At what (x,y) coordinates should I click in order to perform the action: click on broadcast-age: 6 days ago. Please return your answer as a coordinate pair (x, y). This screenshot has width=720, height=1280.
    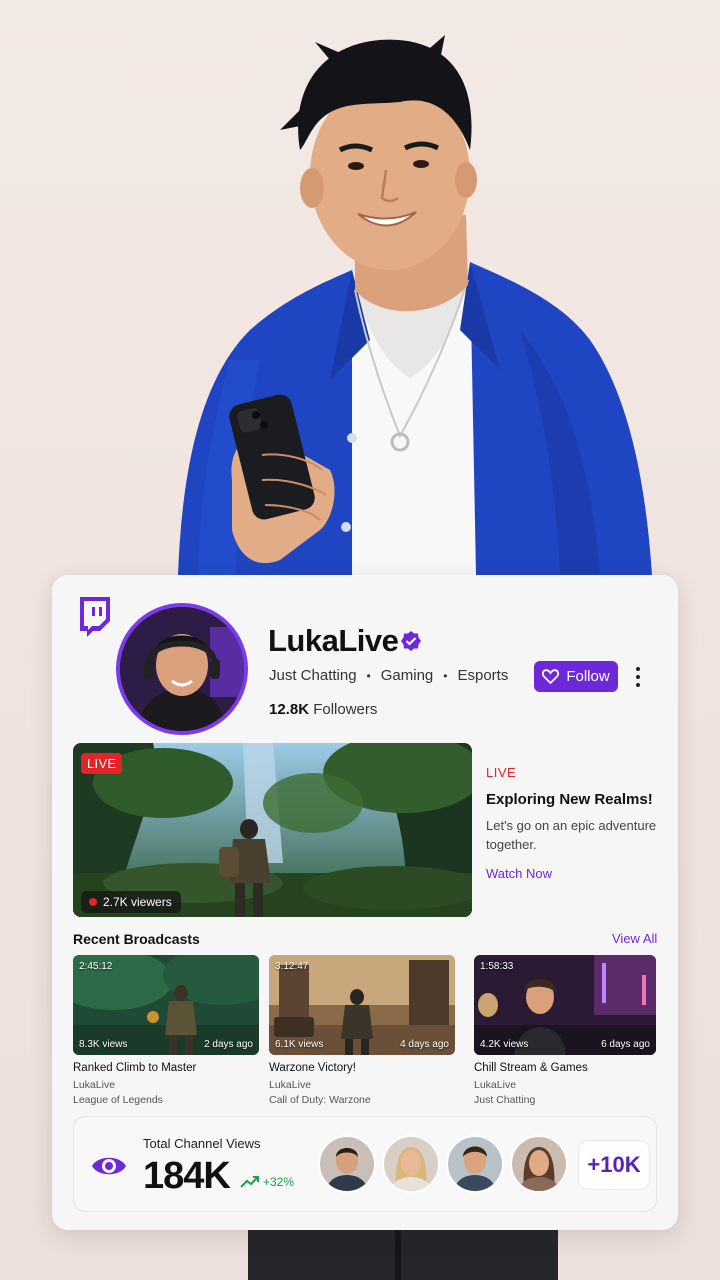
    Looking at the image, I should click on (625, 1044).